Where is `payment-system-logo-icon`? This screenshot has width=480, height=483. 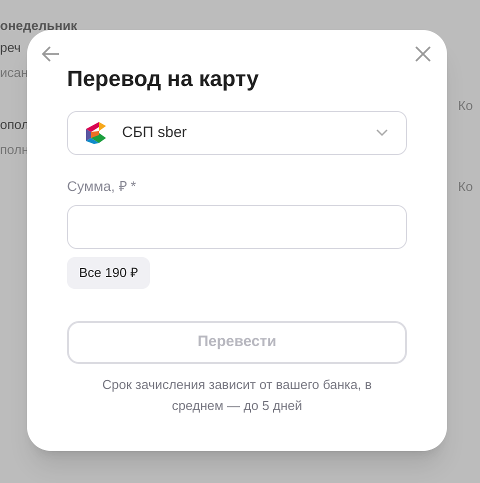
payment-system-logo-icon is located at coordinates (96, 133).